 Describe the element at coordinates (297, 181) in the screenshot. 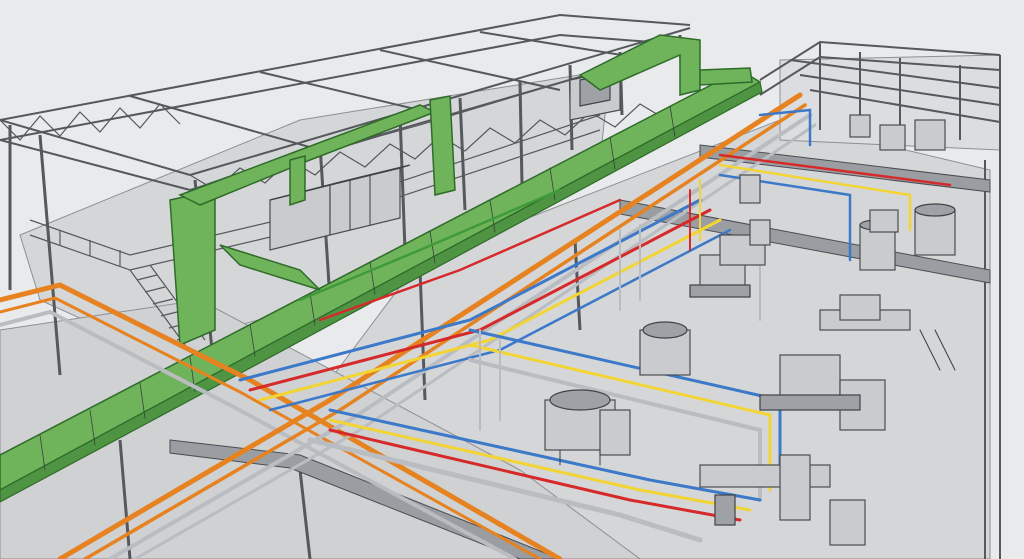

I see `duct-drop-mid` at that location.